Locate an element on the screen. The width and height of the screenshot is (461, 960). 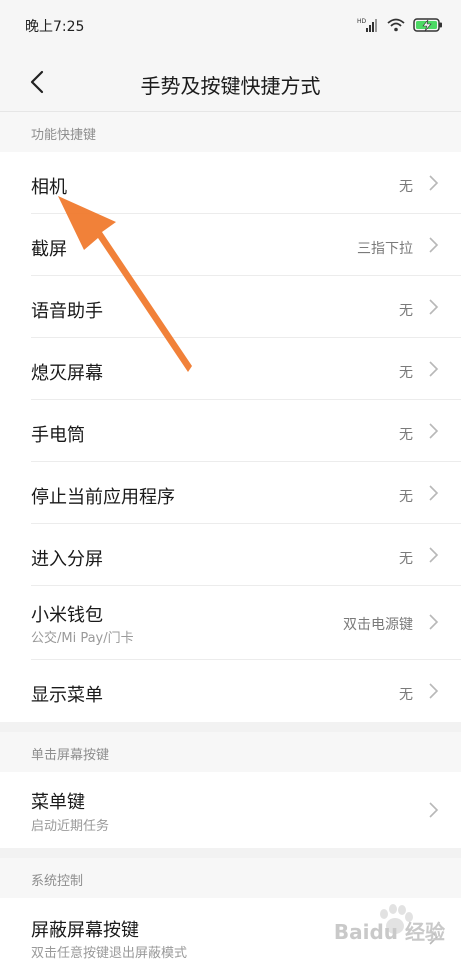
battery-charging-icon is located at coordinates (427, 25).